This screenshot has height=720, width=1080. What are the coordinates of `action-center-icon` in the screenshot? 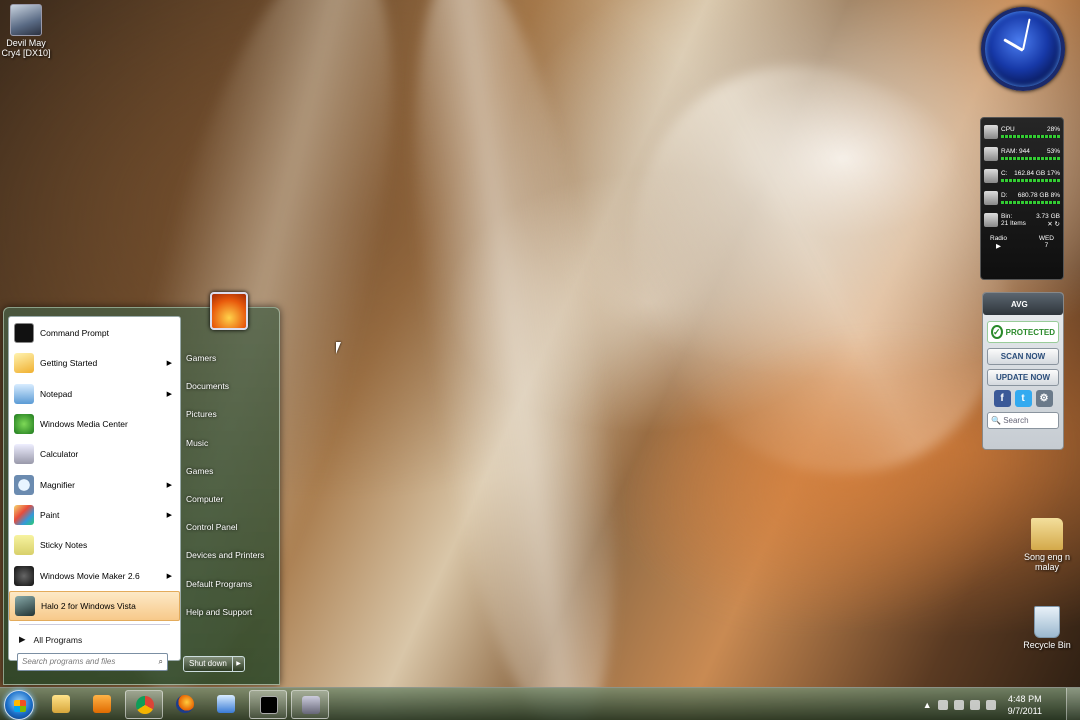 It's located at (942, 704).